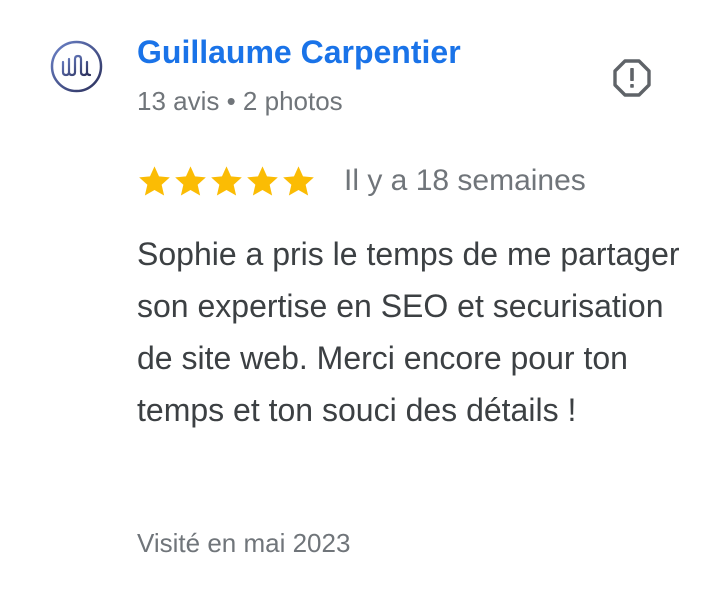 The image size is (720, 604). What do you see at coordinates (240, 101) in the screenshot?
I see `reviewer-stats: 13 avis • 2 photos` at bounding box center [240, 101].